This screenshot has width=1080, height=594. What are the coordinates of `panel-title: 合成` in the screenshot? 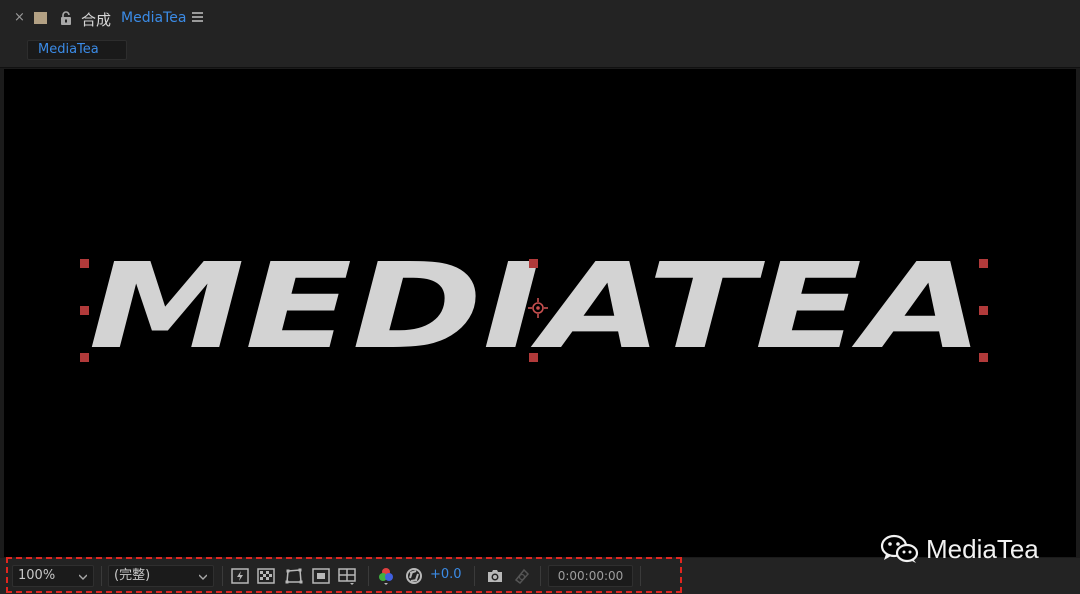 It's located at (96, 20).